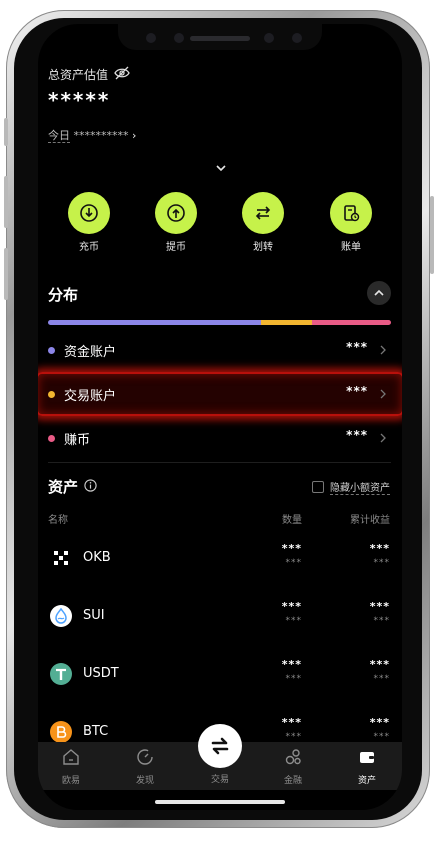  I want to click on tab-label: 欧易, so click(70, 781).